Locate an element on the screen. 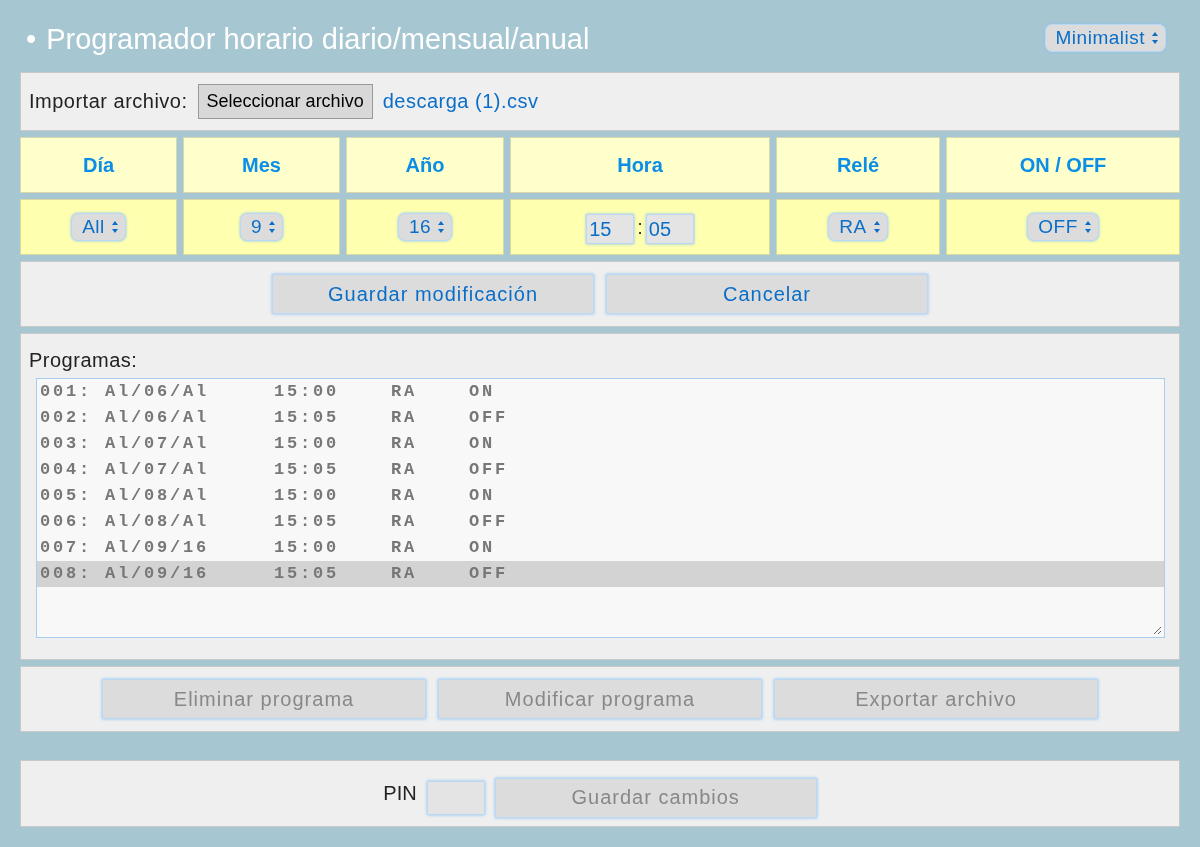  program-row: 001: Al/06/Al 15:00 RA ON is located at coordinates (600, 392).